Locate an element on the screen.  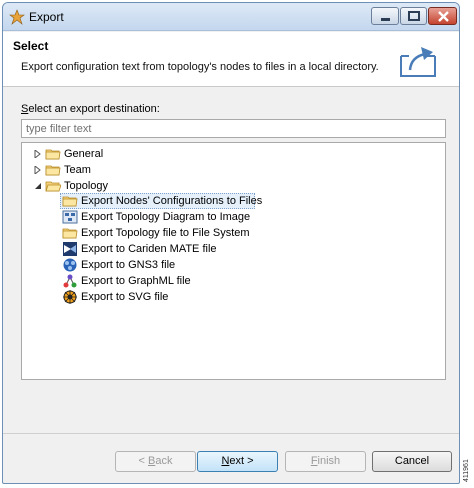
tree-item-export-graphml: Export to GraphML file is located at coordinates (172, 281).